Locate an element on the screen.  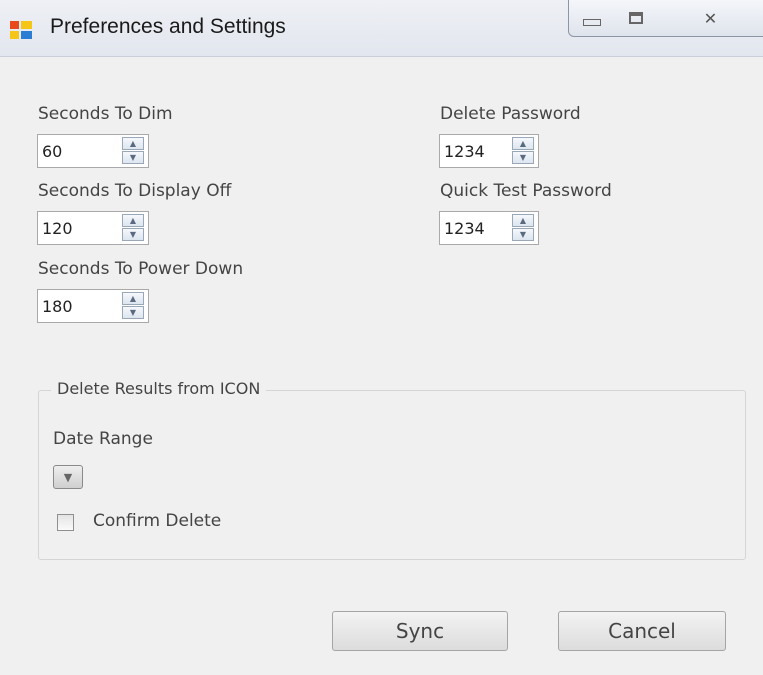
confirm-delete-label: Confirm Delete is located at coordinates (157, 521).